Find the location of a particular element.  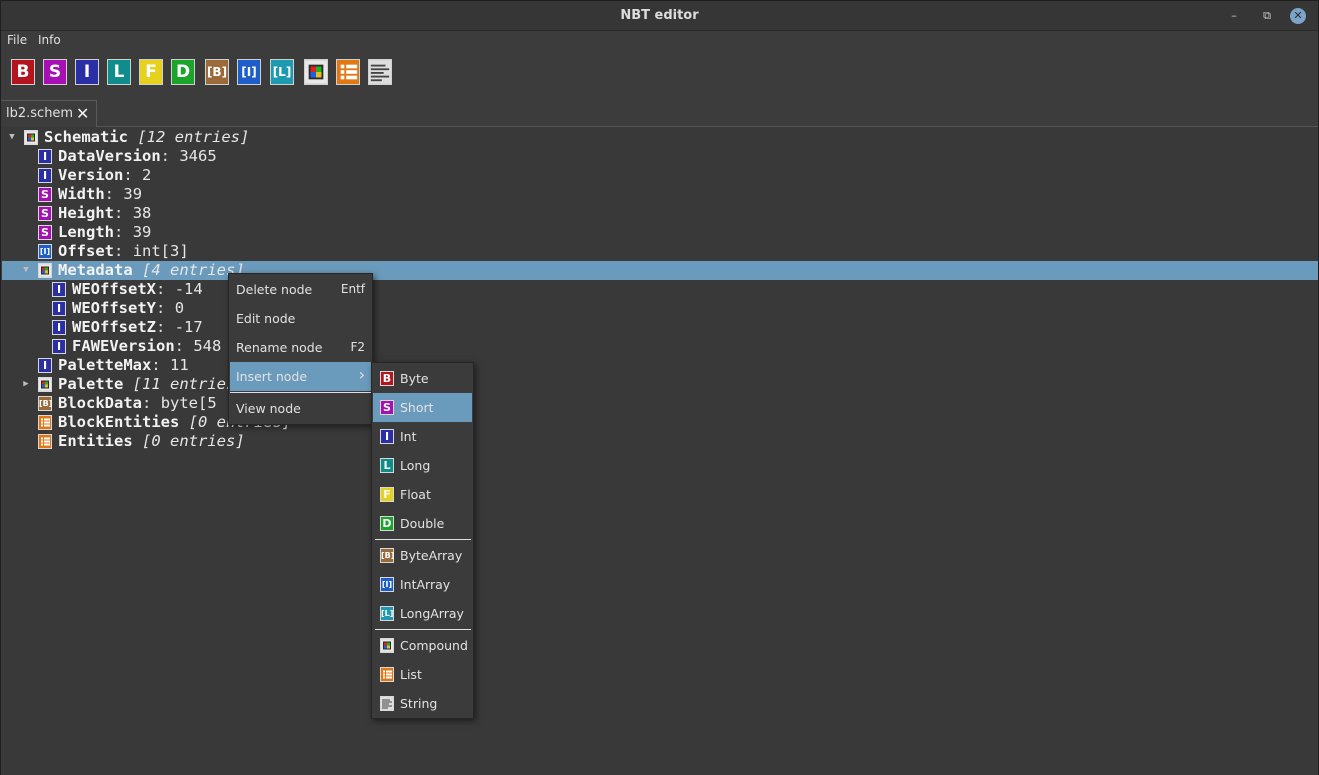

tree-node-text: Width: 39 is located at coordinates (100, 194).